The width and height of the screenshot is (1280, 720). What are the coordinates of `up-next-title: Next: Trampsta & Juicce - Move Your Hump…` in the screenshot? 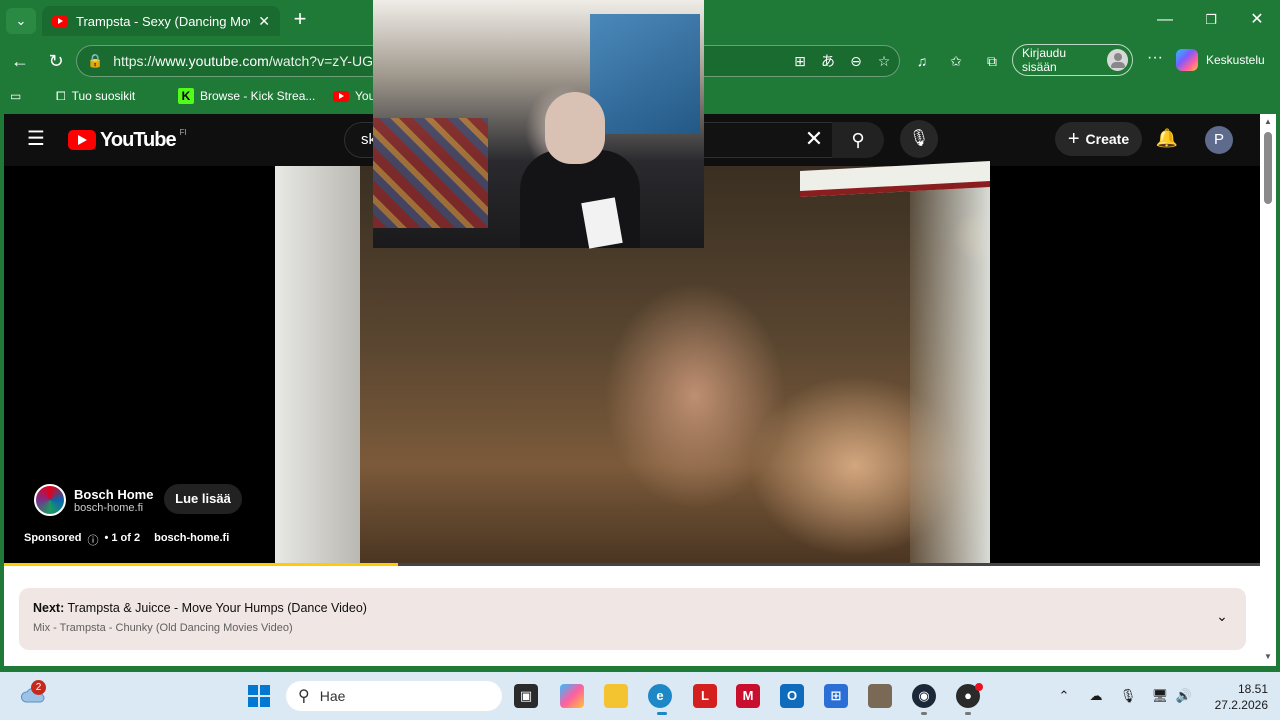 It's located at (200, 608).